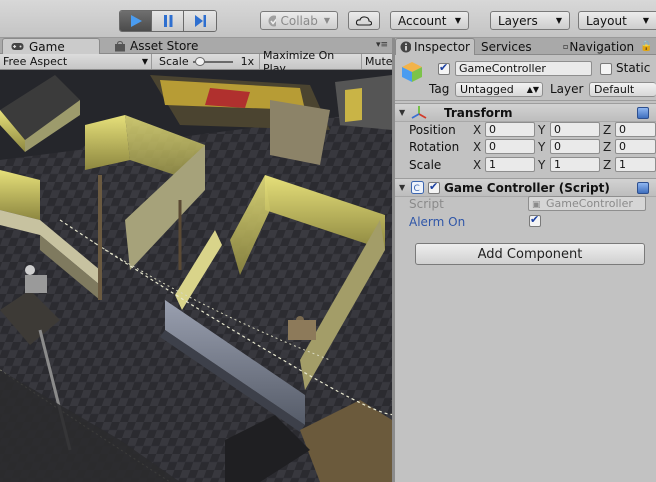  Describe the element at coordinates (607, 165) in the screenshot. I see `scale-z-label: Z` at that location.